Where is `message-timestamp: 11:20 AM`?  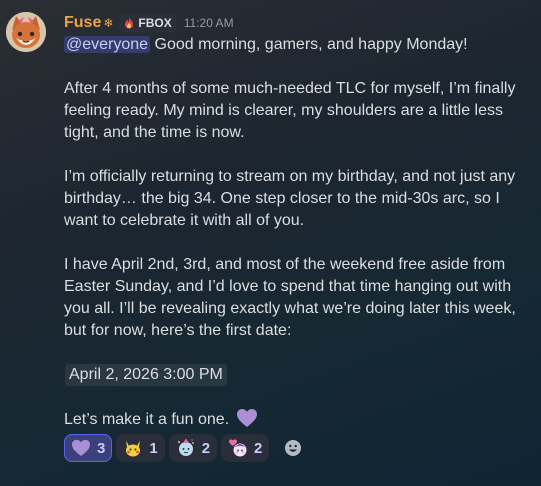
message-timestamp: 11:20 AM is located at coordinates (209, 23).